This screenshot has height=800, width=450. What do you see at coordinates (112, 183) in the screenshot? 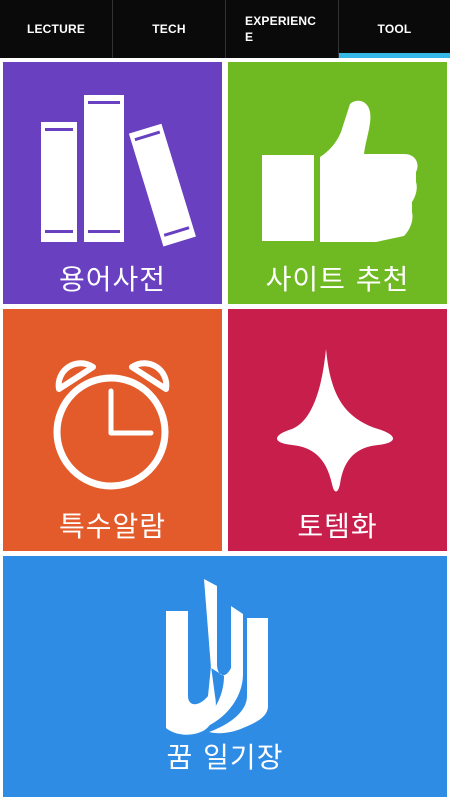
I see `dictionary-tile: 용어사전` at bounding box center [112, 183].